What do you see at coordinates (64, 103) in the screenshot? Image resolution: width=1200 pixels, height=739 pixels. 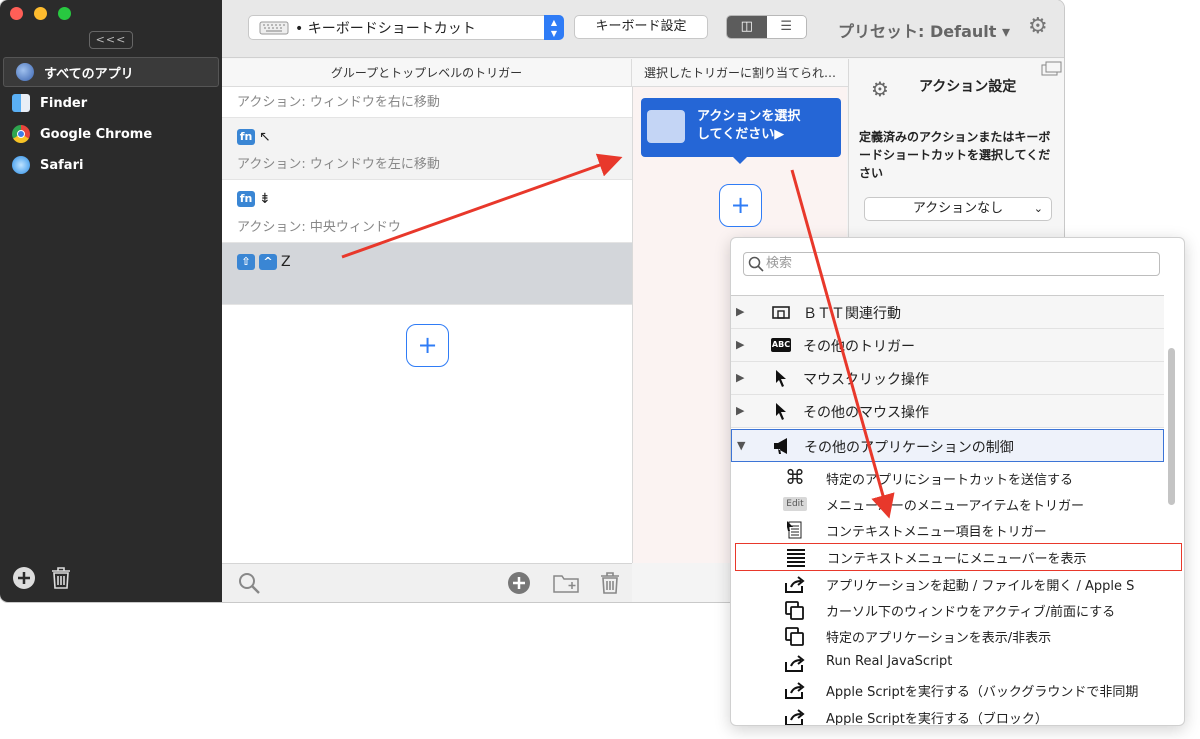 I see `sidebar-item-label: Finder` at bounding box center [64, 103].